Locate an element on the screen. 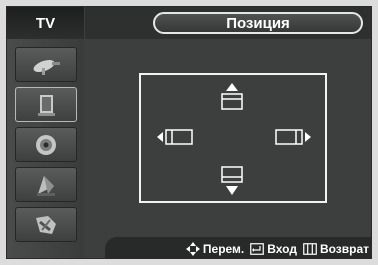 The height and width of the screenshot is (265, 378). arrow-down-screen-icon is located at coordinates (232, 181).